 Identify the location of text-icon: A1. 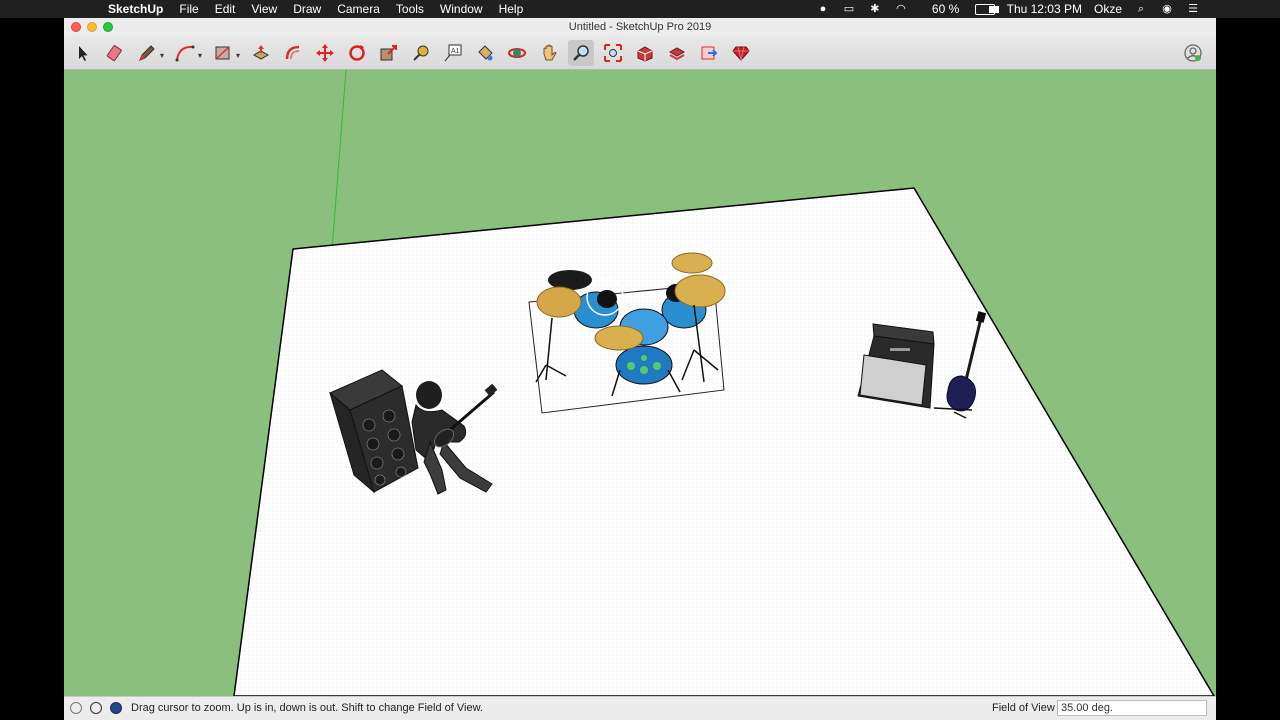
(453, 53).